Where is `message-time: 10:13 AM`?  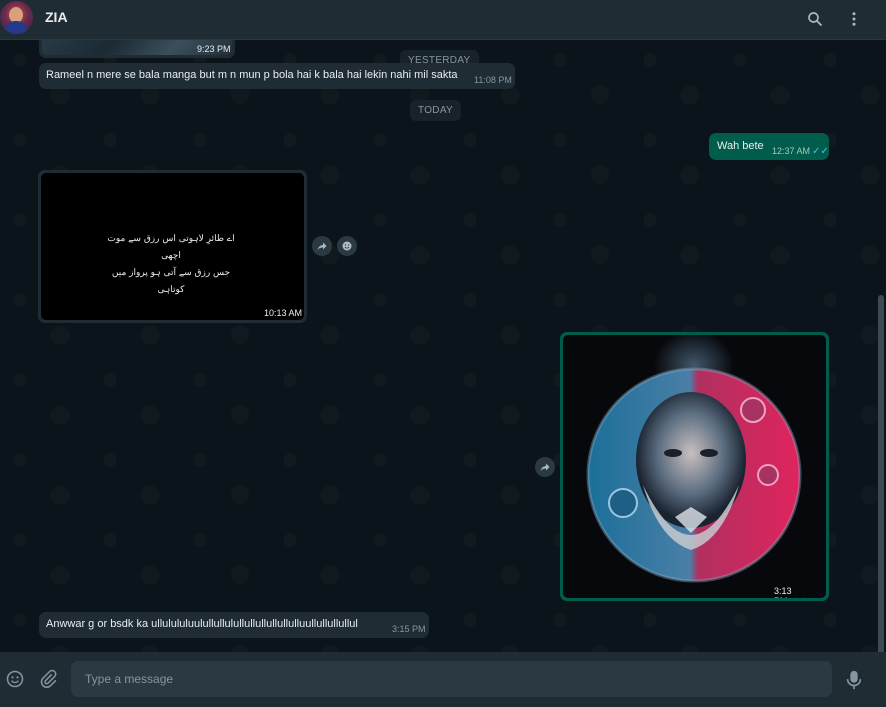
message-time: 10:13 AM is located at coordinates (283, 313).